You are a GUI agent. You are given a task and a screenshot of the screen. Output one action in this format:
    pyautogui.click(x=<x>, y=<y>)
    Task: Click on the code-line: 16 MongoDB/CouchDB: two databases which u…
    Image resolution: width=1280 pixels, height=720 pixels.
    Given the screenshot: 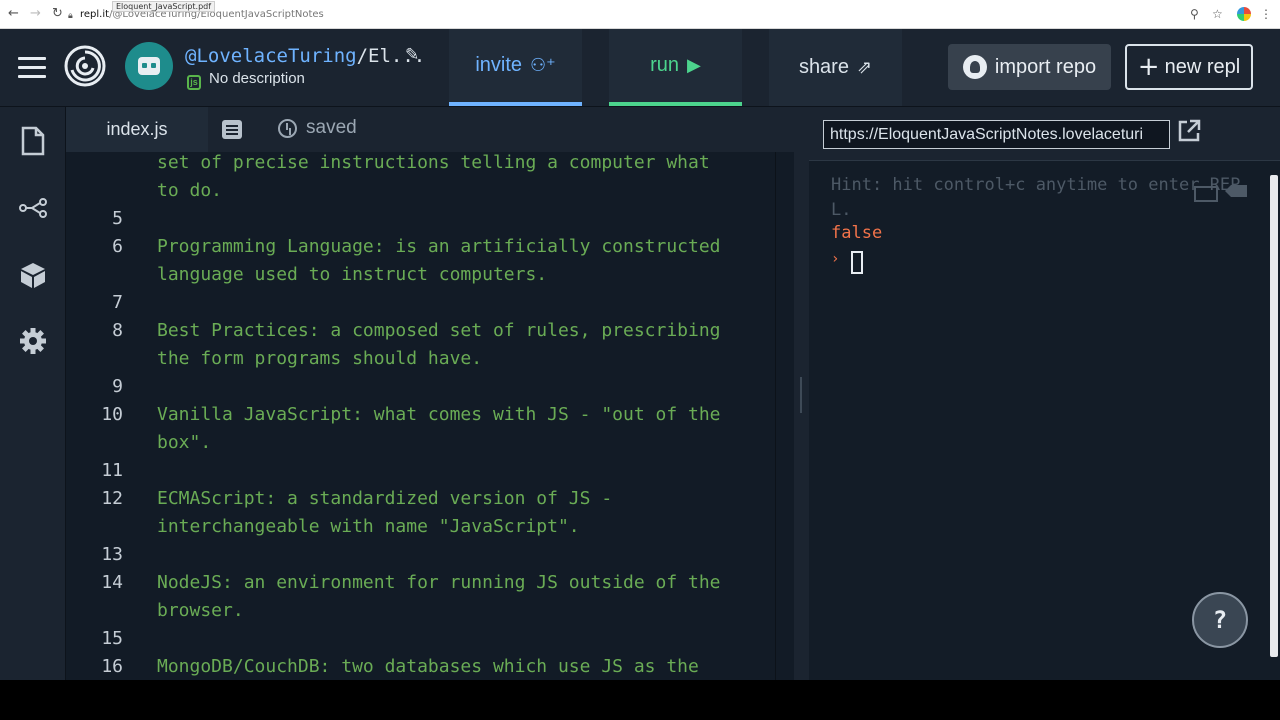 What is the action you would take?
    pyautogui.click(x=416, y=666)
    